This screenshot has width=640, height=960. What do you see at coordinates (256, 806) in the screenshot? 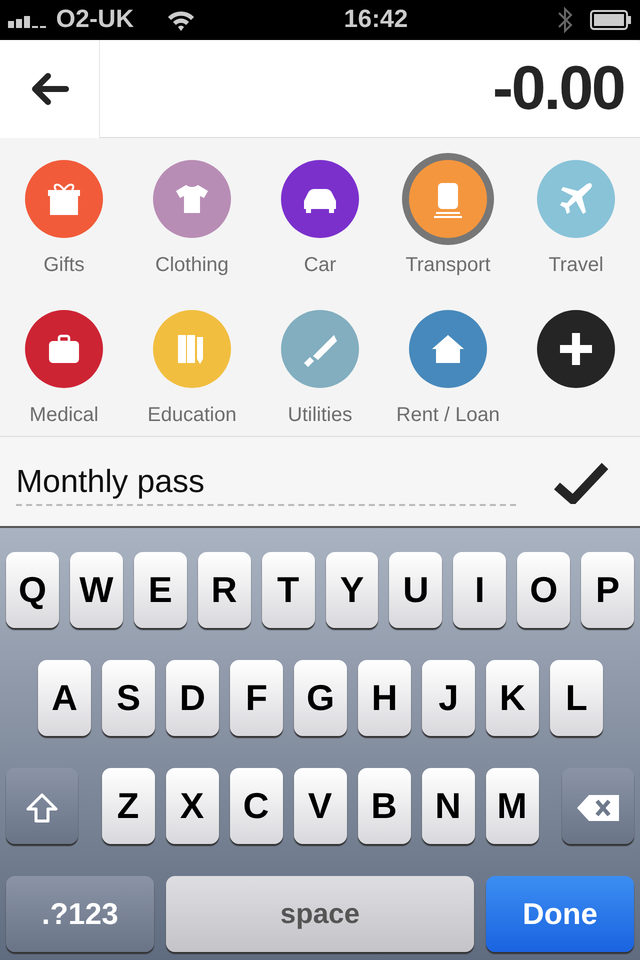
I see `keyboard-key: C` at bounding box center [256, 806].